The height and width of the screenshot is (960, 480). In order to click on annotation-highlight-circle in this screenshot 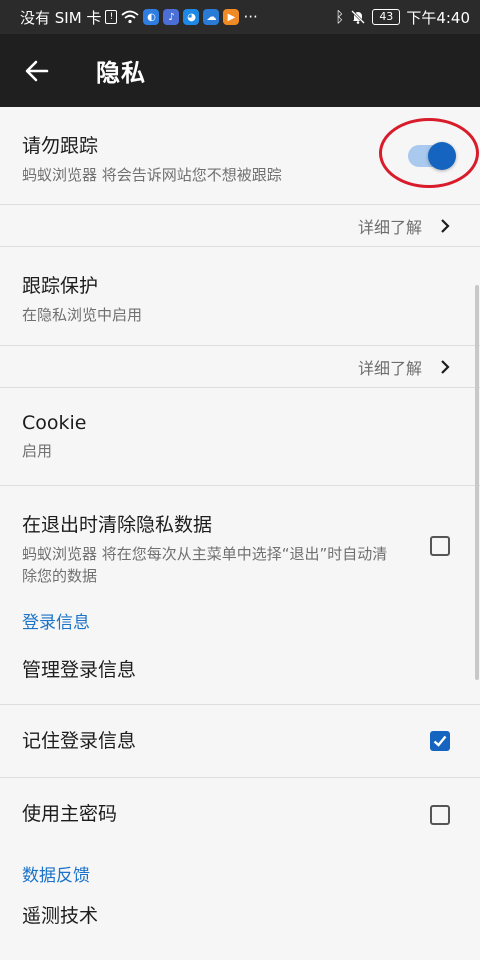, I will do `click(429, 153)`.